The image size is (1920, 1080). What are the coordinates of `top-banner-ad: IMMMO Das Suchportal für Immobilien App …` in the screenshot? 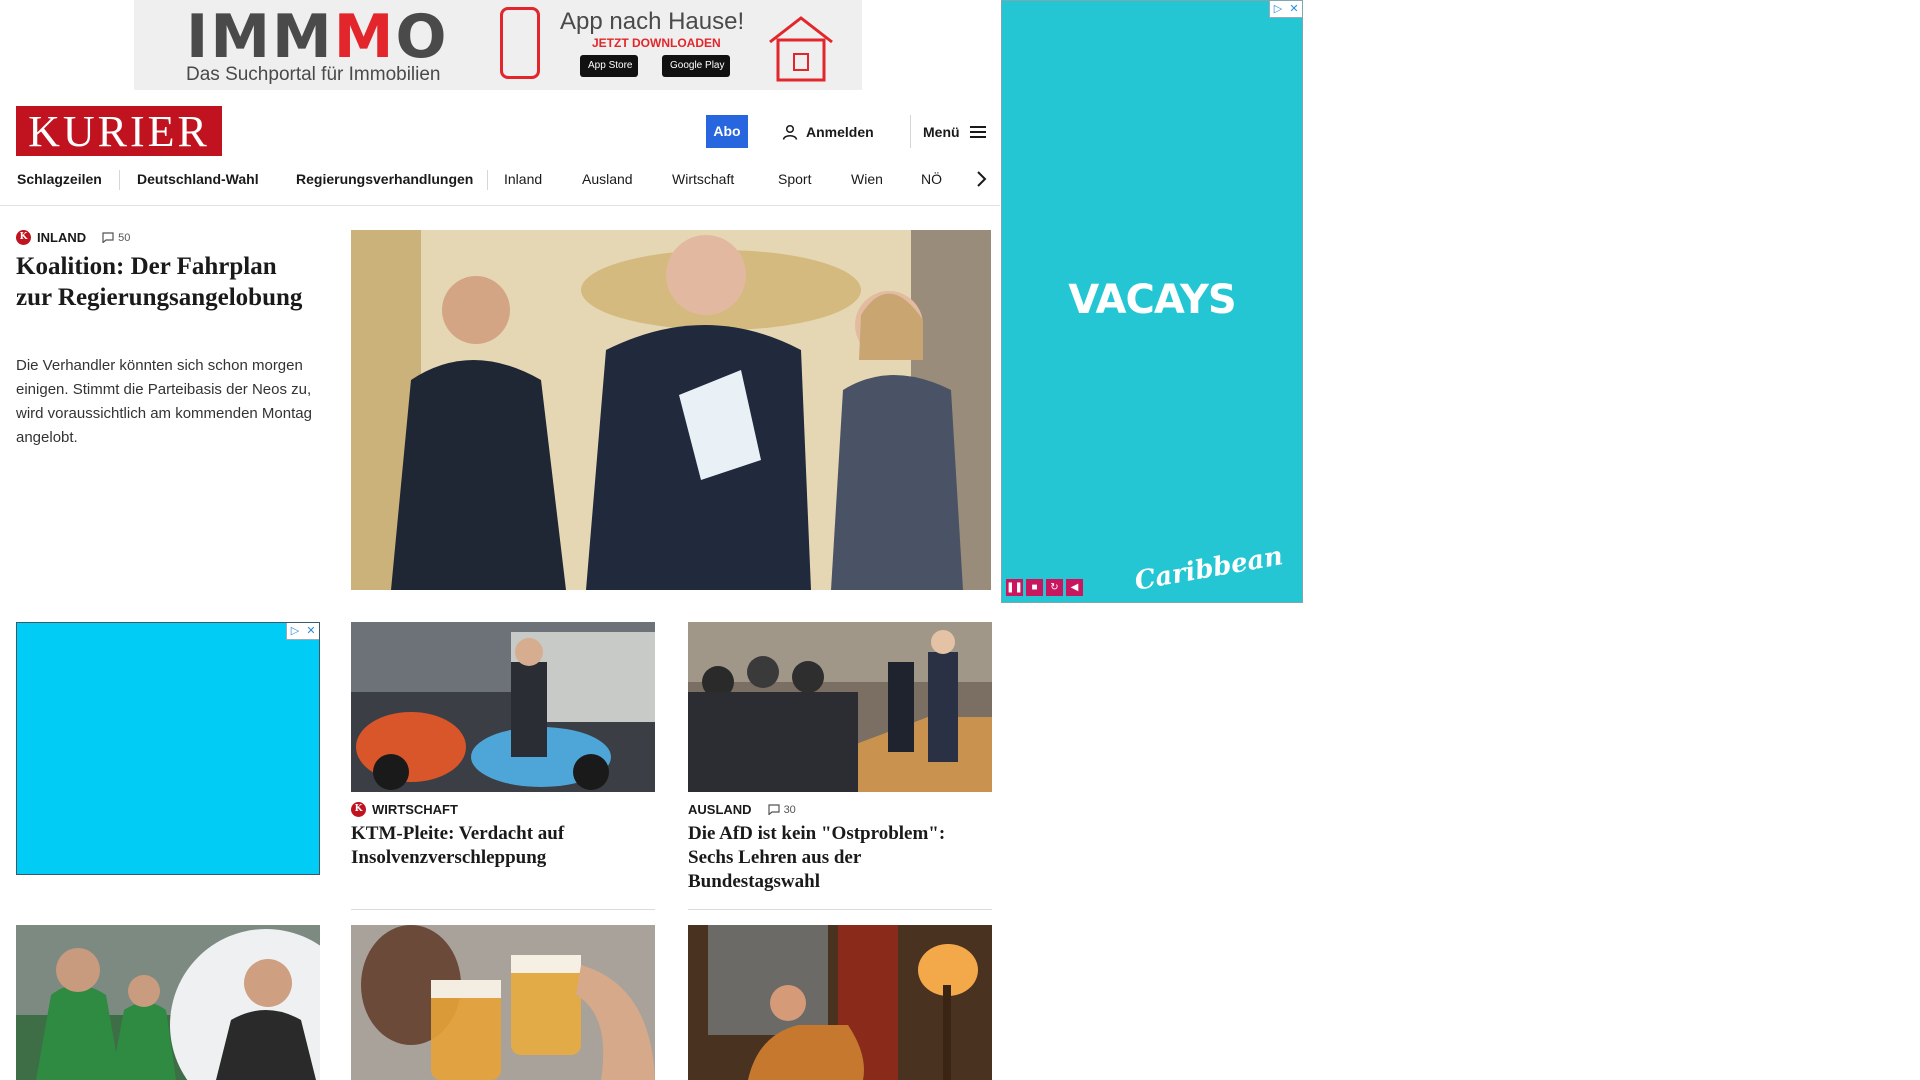 It's located at (498, 45).